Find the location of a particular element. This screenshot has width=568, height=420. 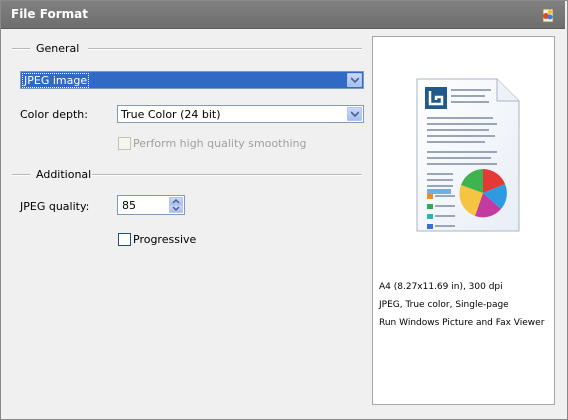

decrement-button is located at coordinates (176, 209).